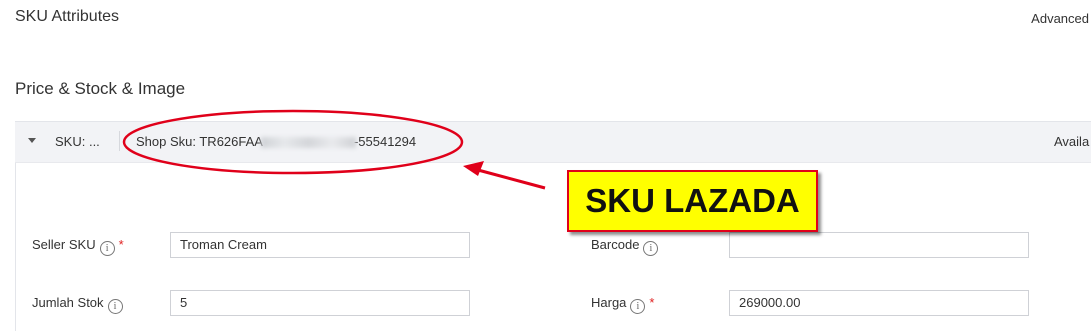 This screenshot has height=331, width=1091. Describe the element at coordinates (879, 245) in the screenshot. I see `barcode-input` at that location.